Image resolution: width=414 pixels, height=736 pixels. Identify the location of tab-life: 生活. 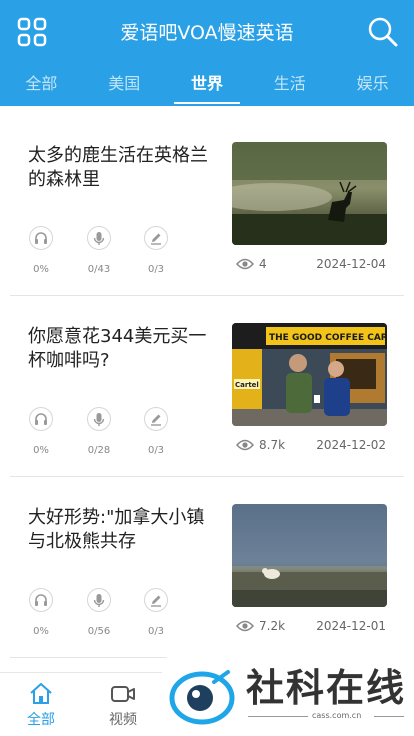
(289, 85).